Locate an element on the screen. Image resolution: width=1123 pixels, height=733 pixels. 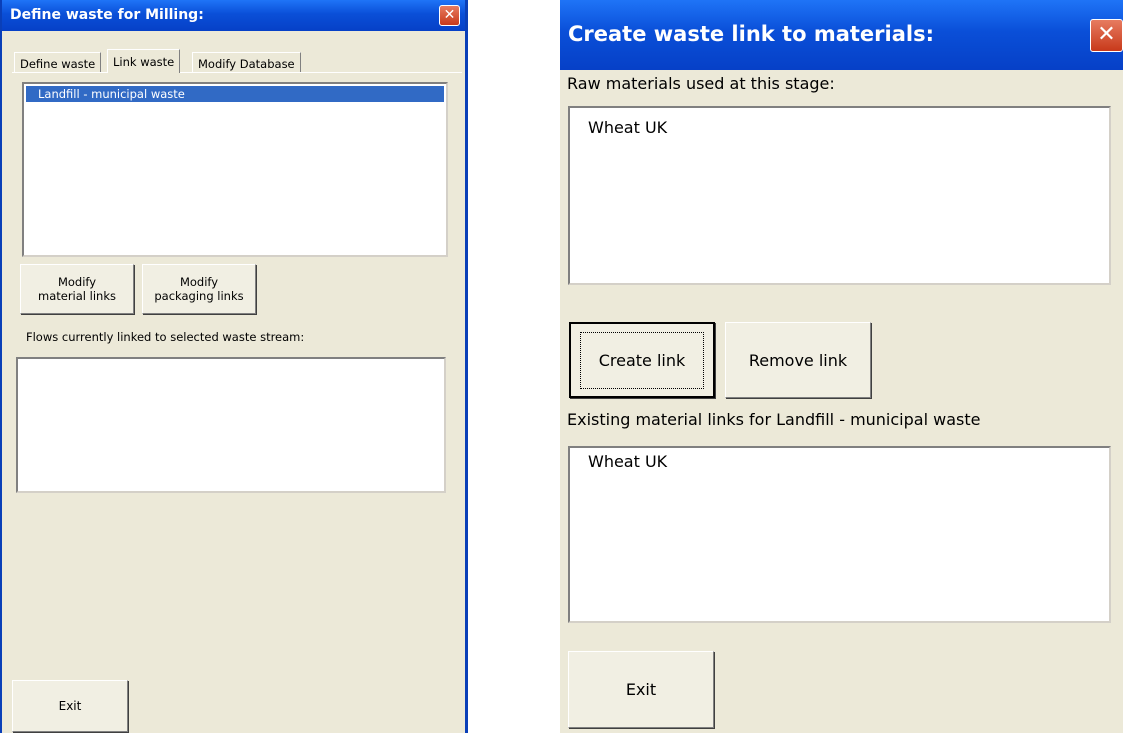
right-exit-button: Exit is located at coordinates (641, 689).